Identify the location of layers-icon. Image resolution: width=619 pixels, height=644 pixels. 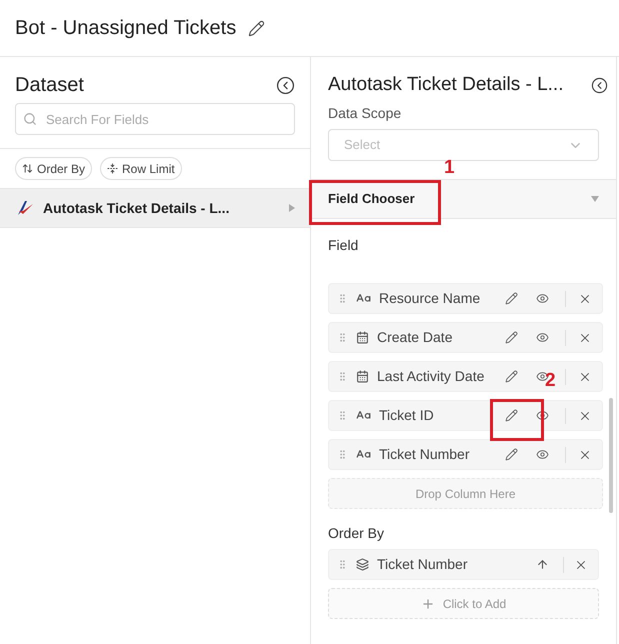
(362, 564).